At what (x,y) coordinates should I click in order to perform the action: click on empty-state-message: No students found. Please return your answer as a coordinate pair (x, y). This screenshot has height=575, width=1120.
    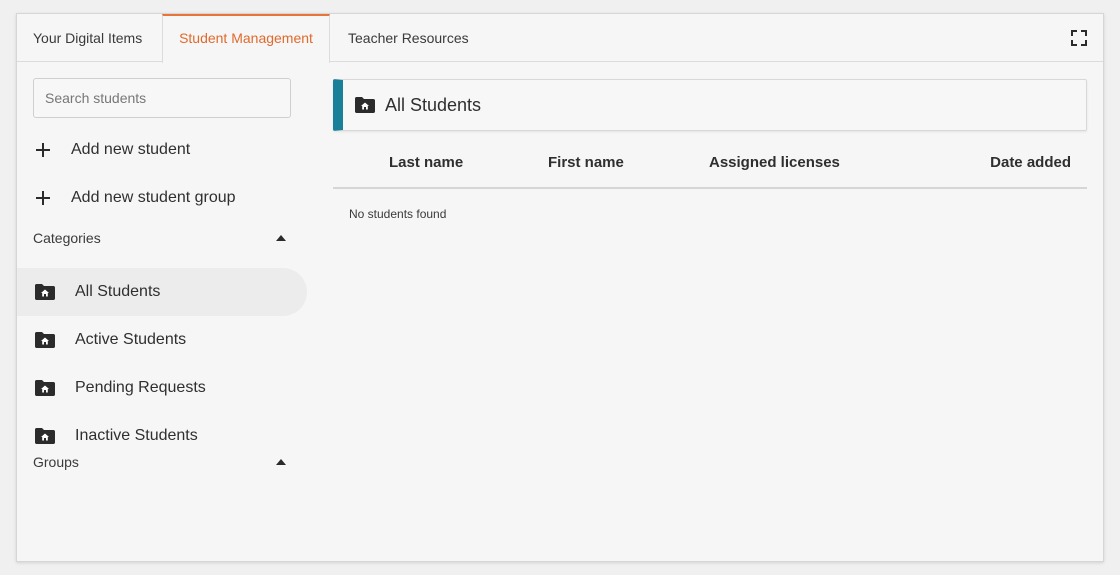
    Looking at the image, I should click on (398, 214).